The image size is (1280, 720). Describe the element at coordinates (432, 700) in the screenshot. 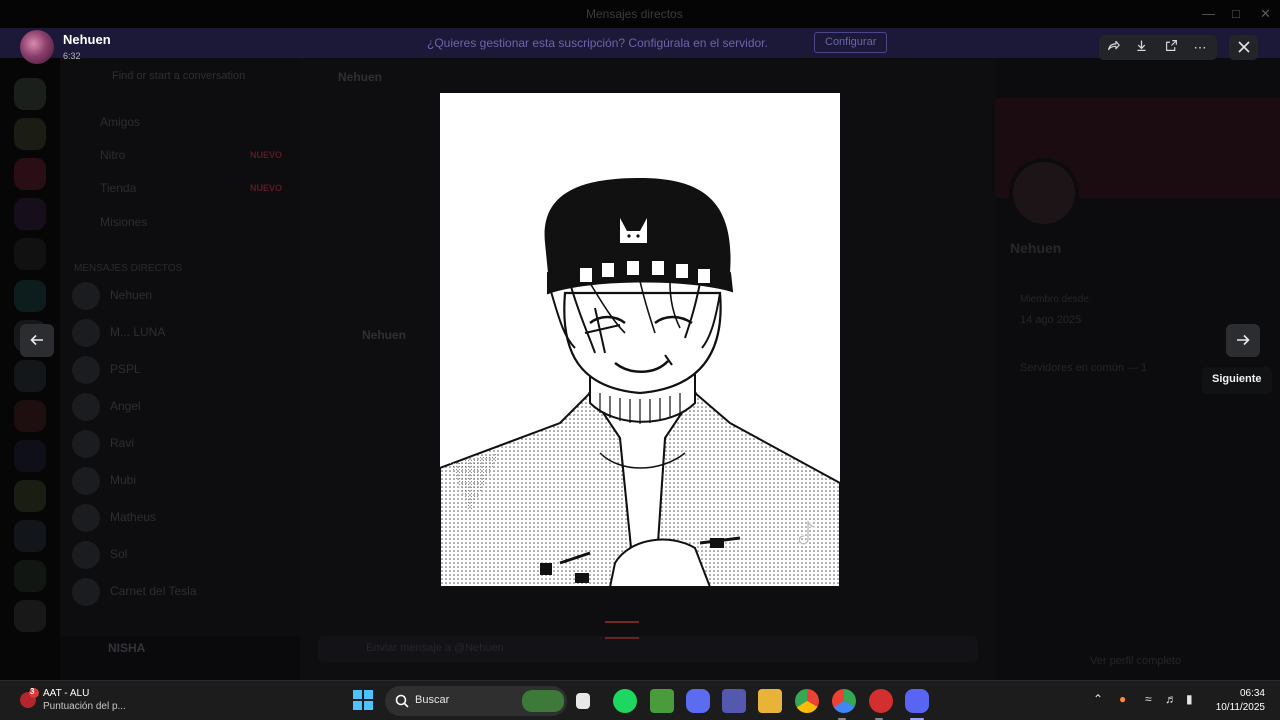

I see `search-placeholder: Buscar` at that location.